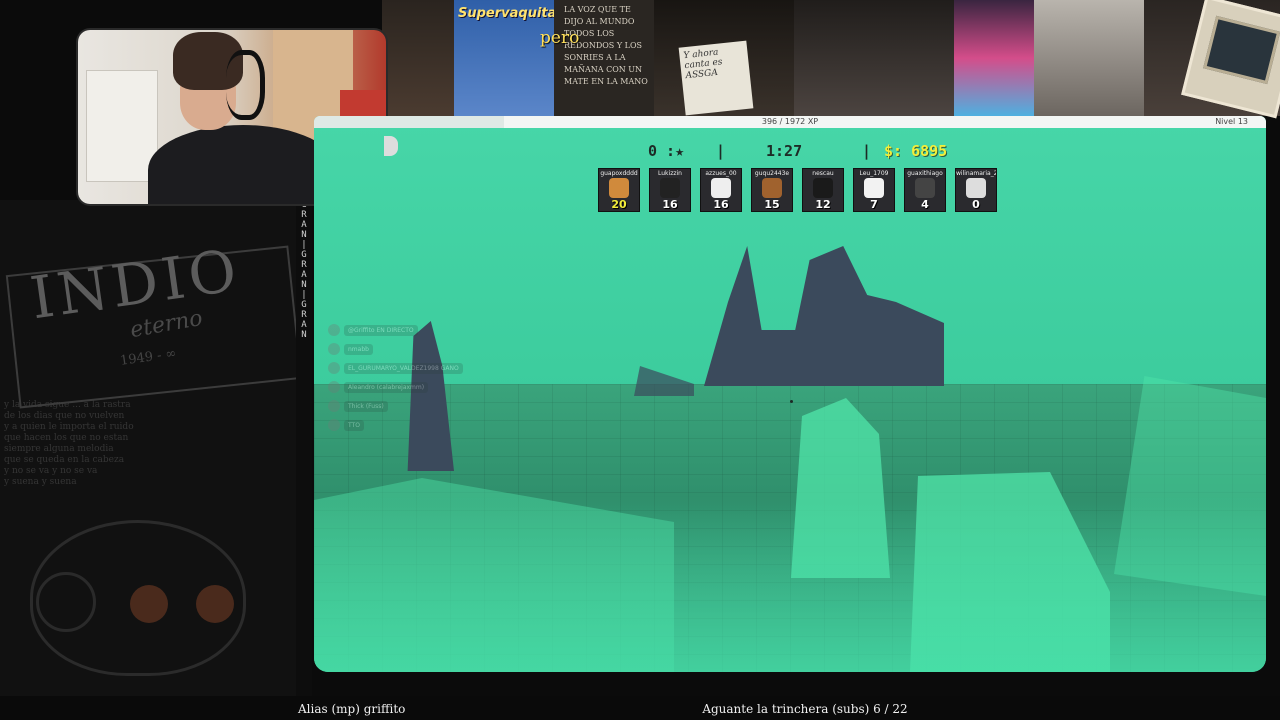 The height and width of the screenshot is (720, 1280). What do you see at coordinates (893, 151) in the screenshot?
I see `money-label: $:` at bounding box center [893, 151].